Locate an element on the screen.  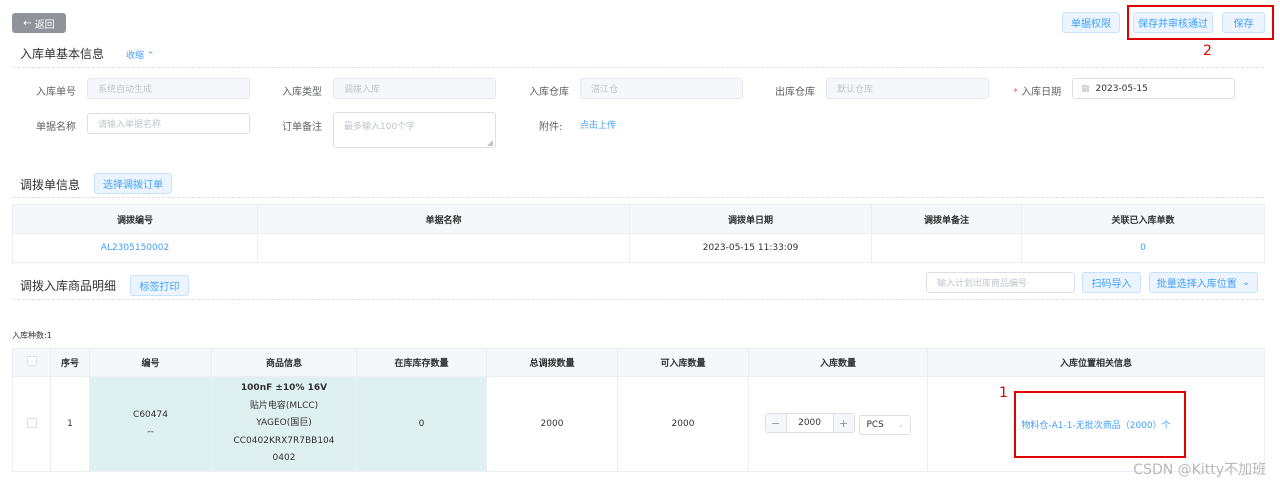
product-spec: 100nF ±10% 16V is located at coordinates (284, 388).